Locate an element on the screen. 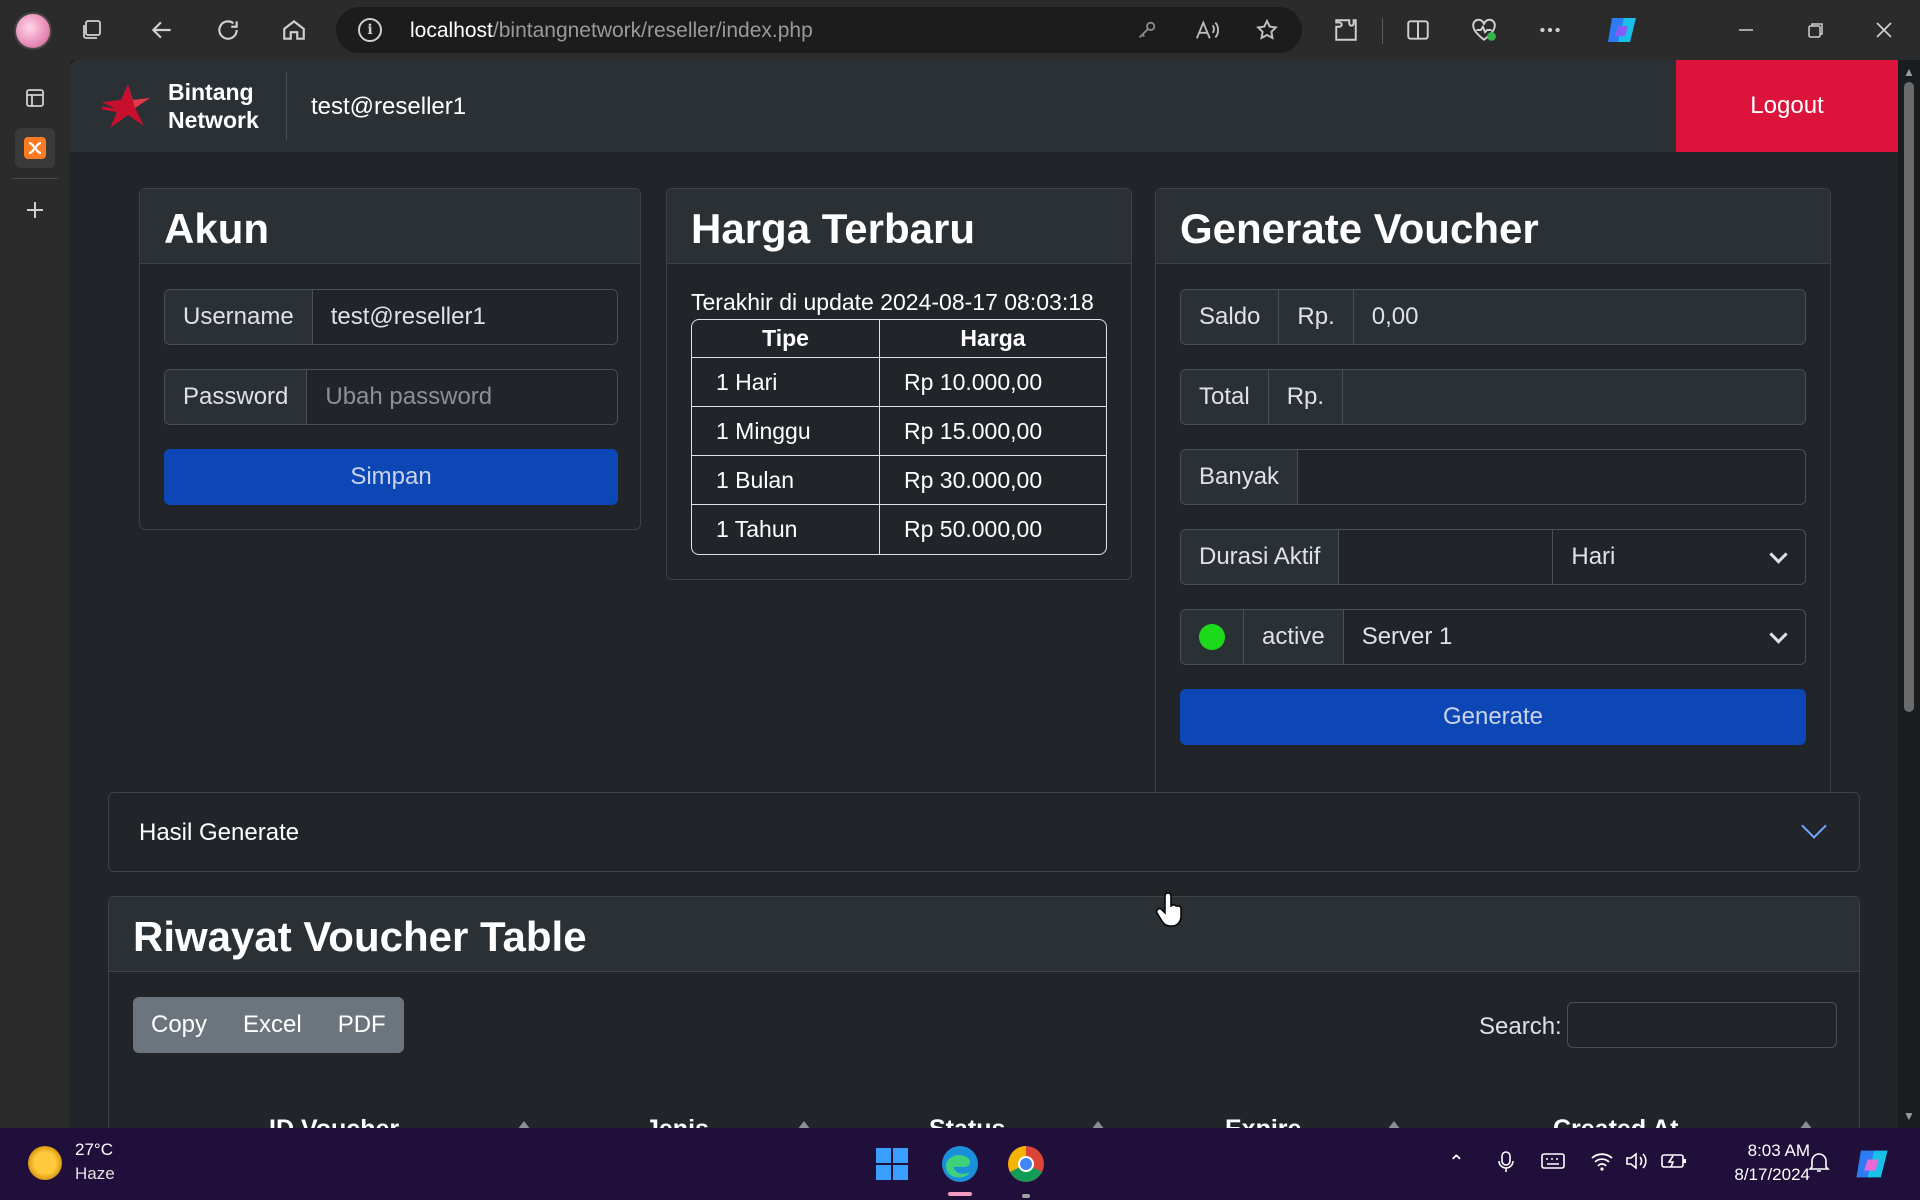 This screenshot has width=1920, height=1200. excel-button: Excel is located at coordinates (272, 1025).